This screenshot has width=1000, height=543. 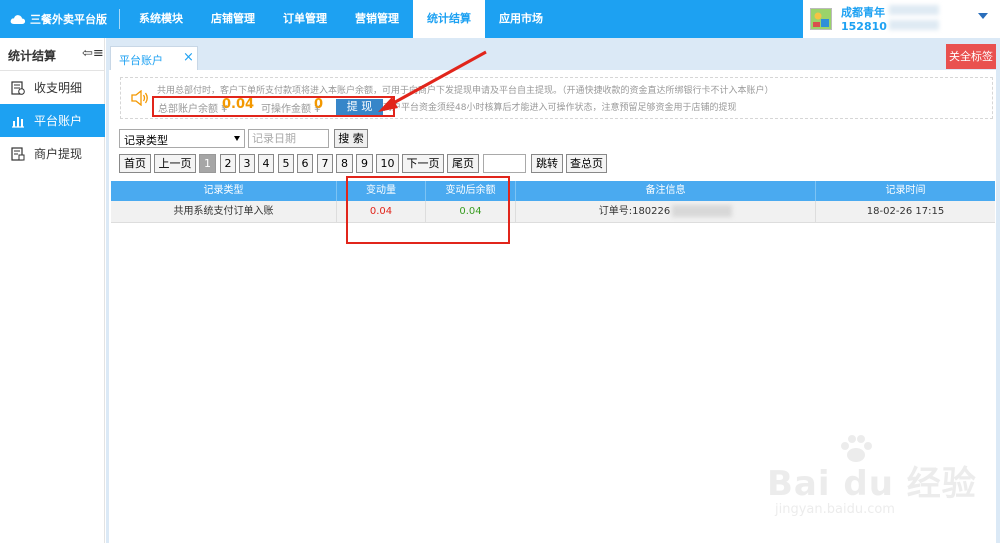 What do you see at coordinates (135, 163) in the screenshot?
I see `pager-first-button: 首页` at bounding box center [135, 163].